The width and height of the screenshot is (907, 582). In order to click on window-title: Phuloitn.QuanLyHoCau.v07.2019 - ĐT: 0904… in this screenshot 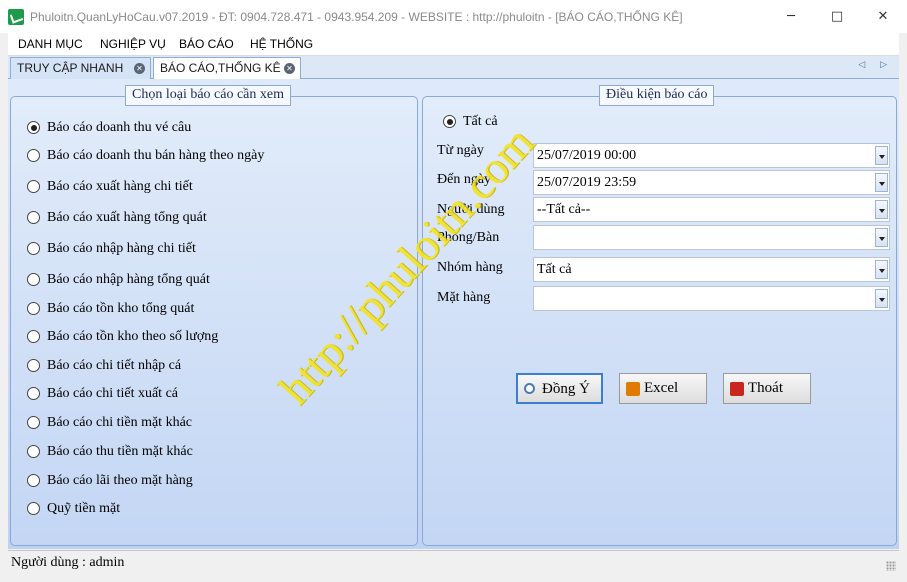, I will do `click(356, 17)`.